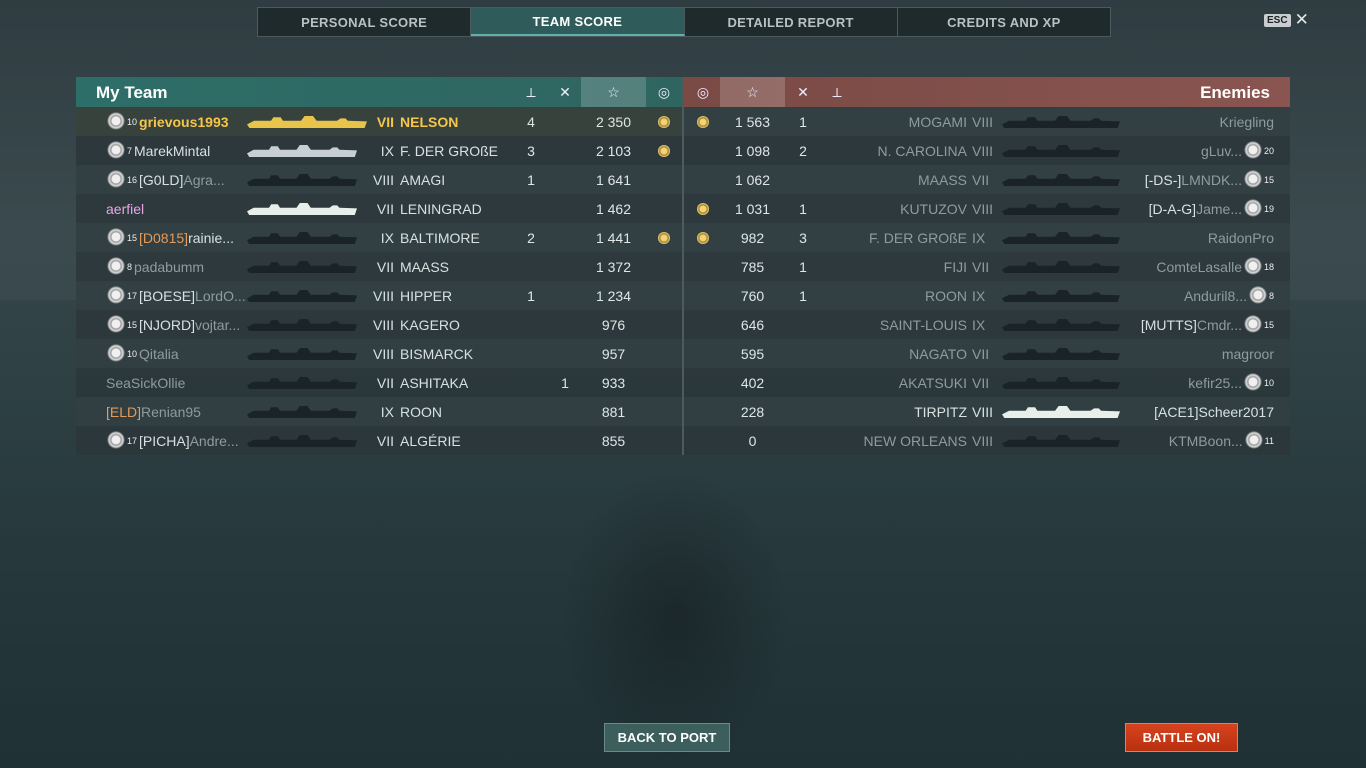 Image resolution: width=1366 pixels, height=768 pixels. I want to click on player-row: SeaSickOllie VII ASHITAKA 1 933, so click(379, 382).